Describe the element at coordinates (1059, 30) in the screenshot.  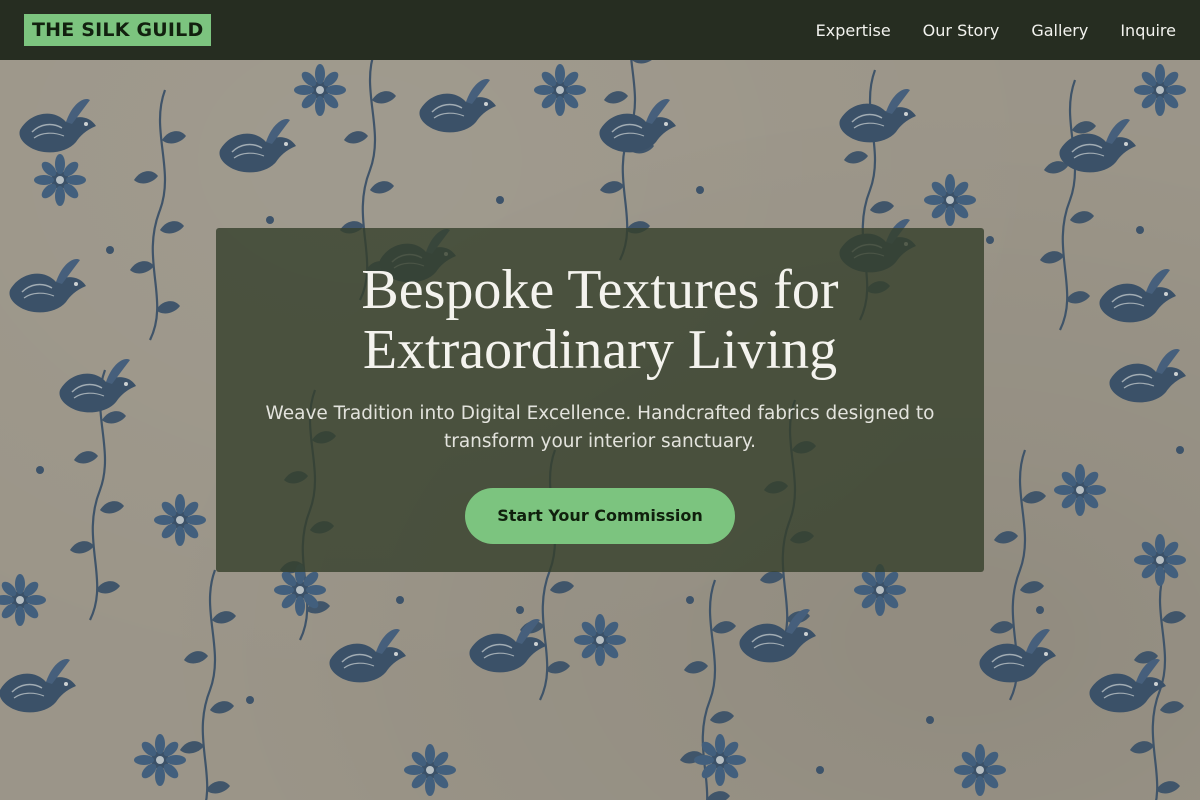
I see `nav-link-gallery: Gallery` at that location.